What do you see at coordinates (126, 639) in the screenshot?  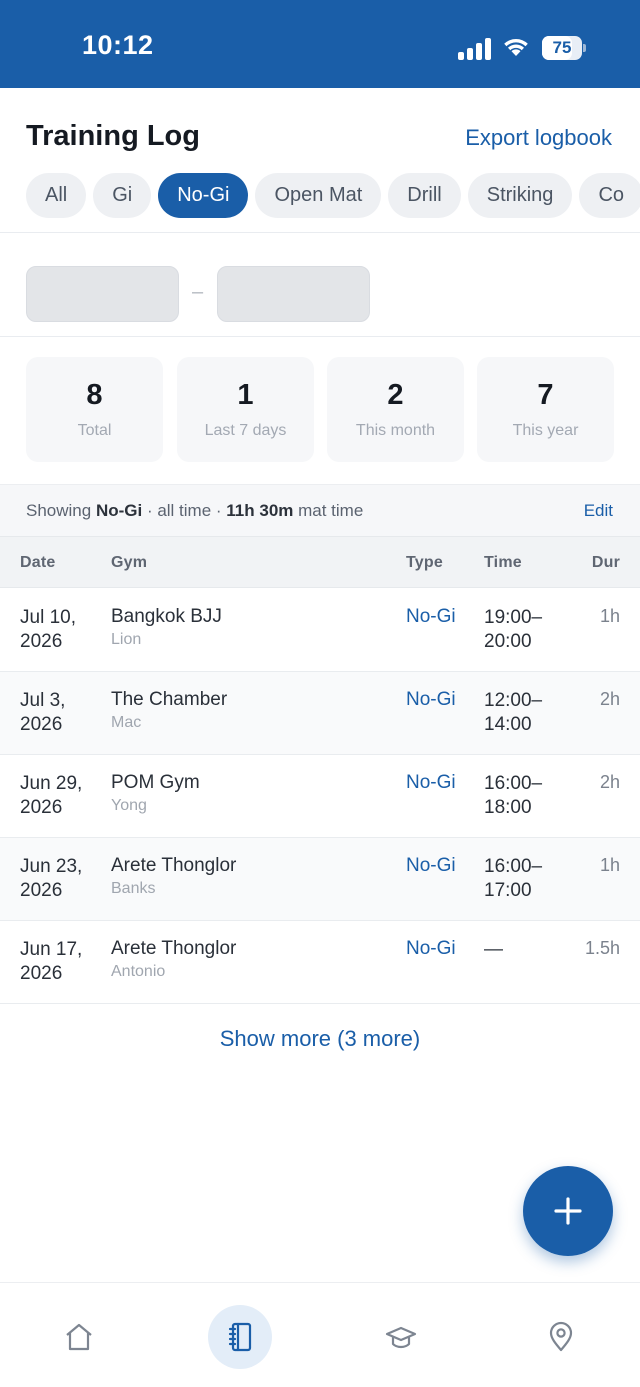 I see `row-coach: Lion` at bounding box center [126, 639].